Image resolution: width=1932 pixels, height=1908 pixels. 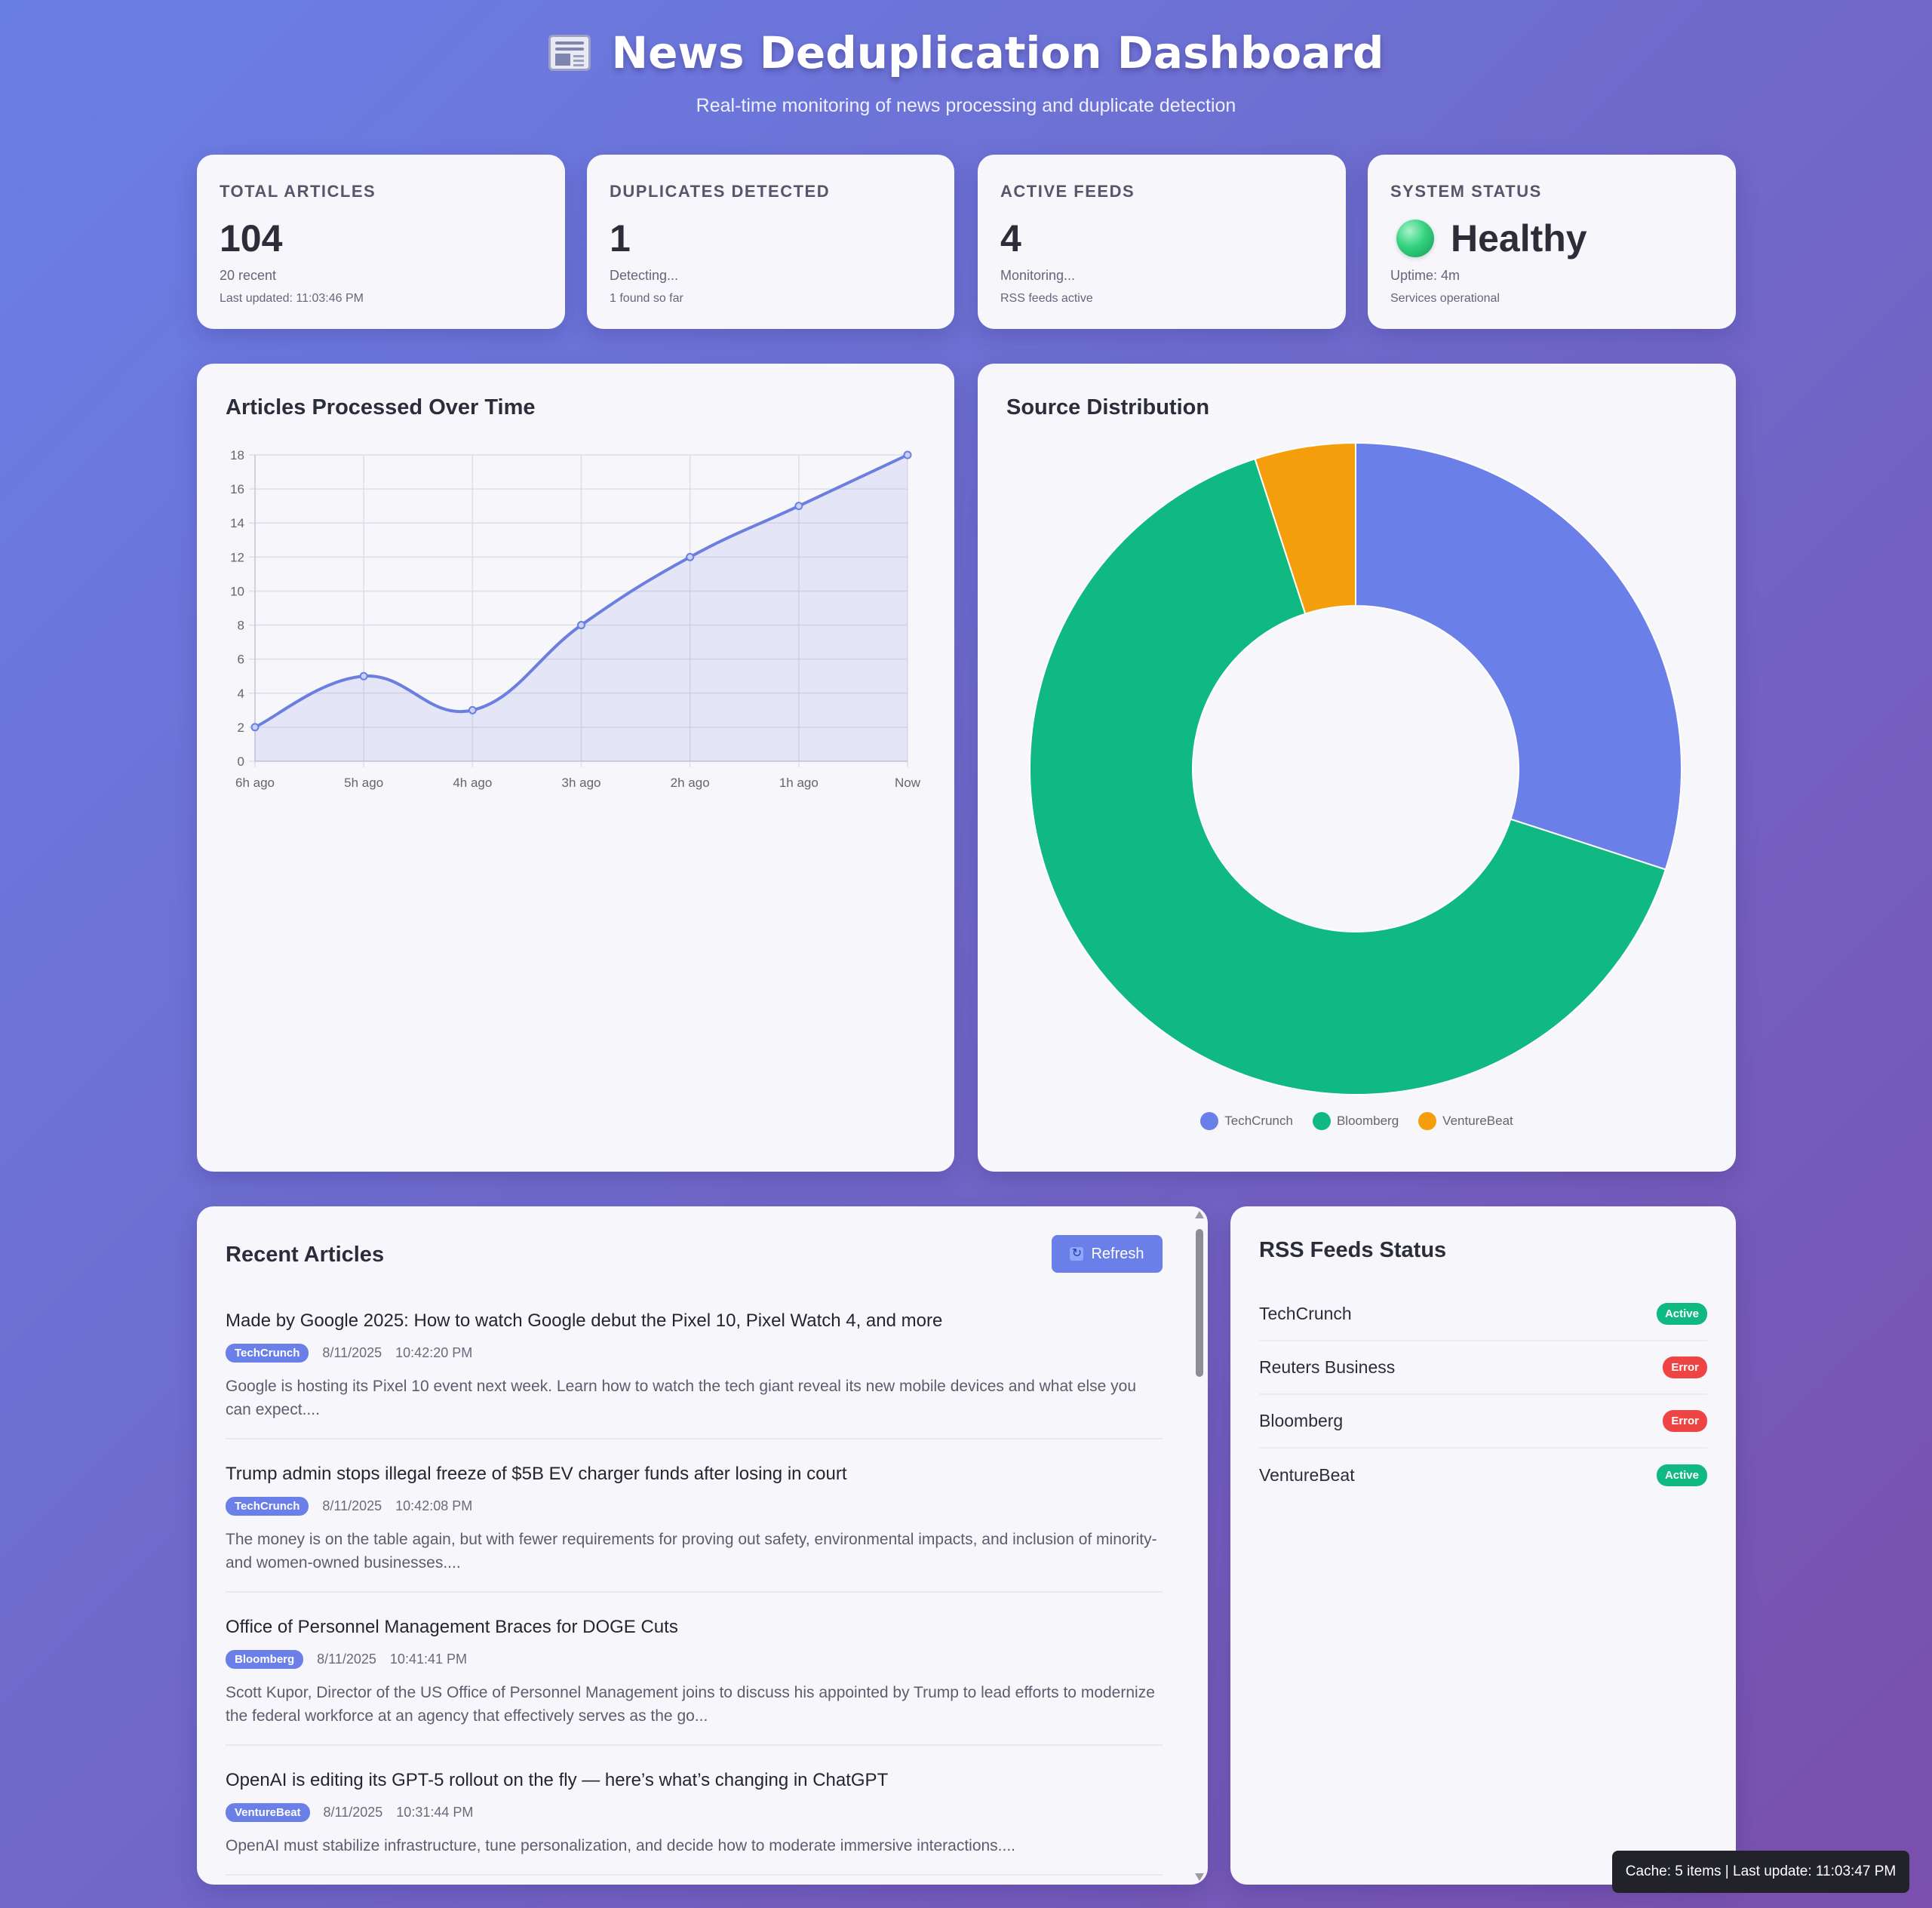 What do you see at coordinates (434, 1505) in the screenshot?
I see `article-time: 10:42:08 PM` at bounding box center [434, 1505].